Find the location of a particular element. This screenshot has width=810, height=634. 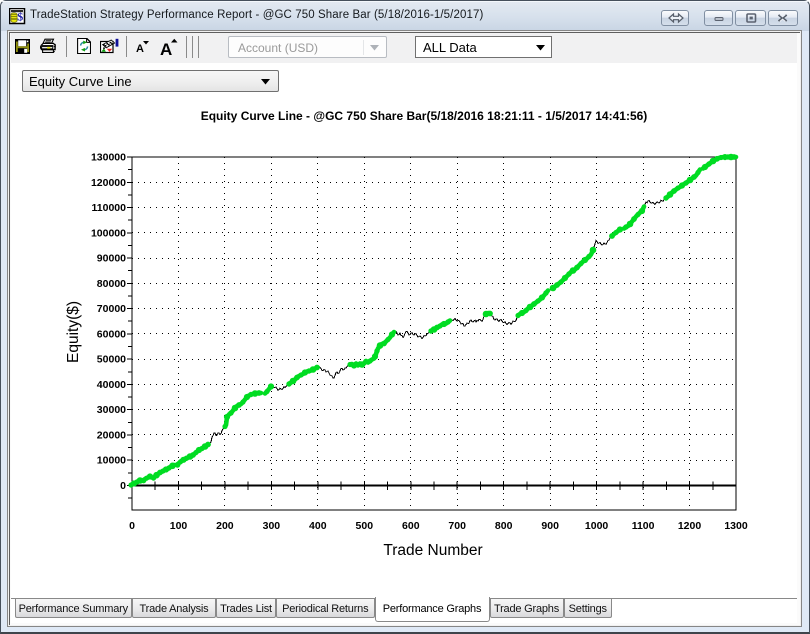

svg-text: 100 is located at coordinates (179, 526).